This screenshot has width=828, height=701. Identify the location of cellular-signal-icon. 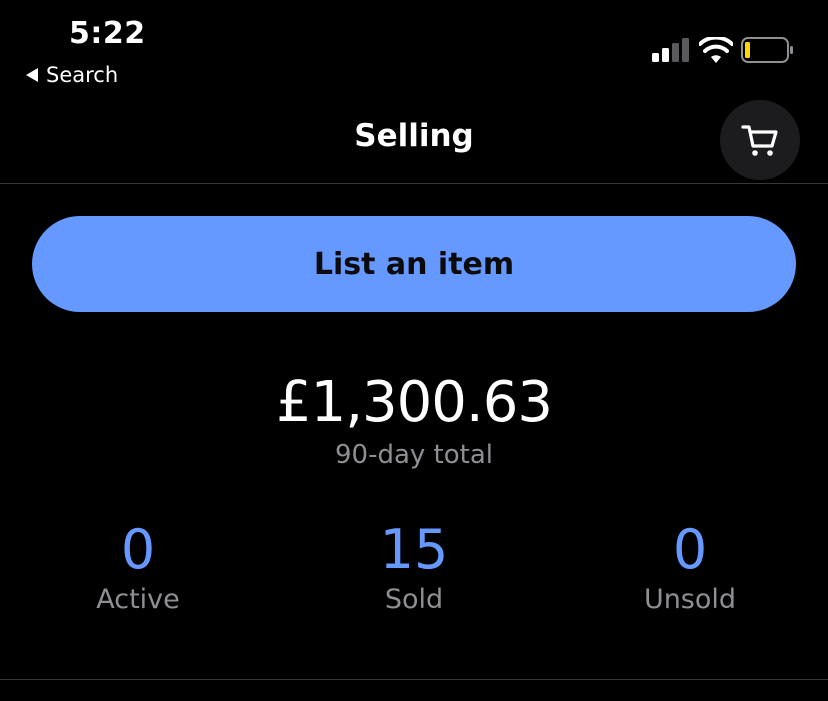
(670, 50).